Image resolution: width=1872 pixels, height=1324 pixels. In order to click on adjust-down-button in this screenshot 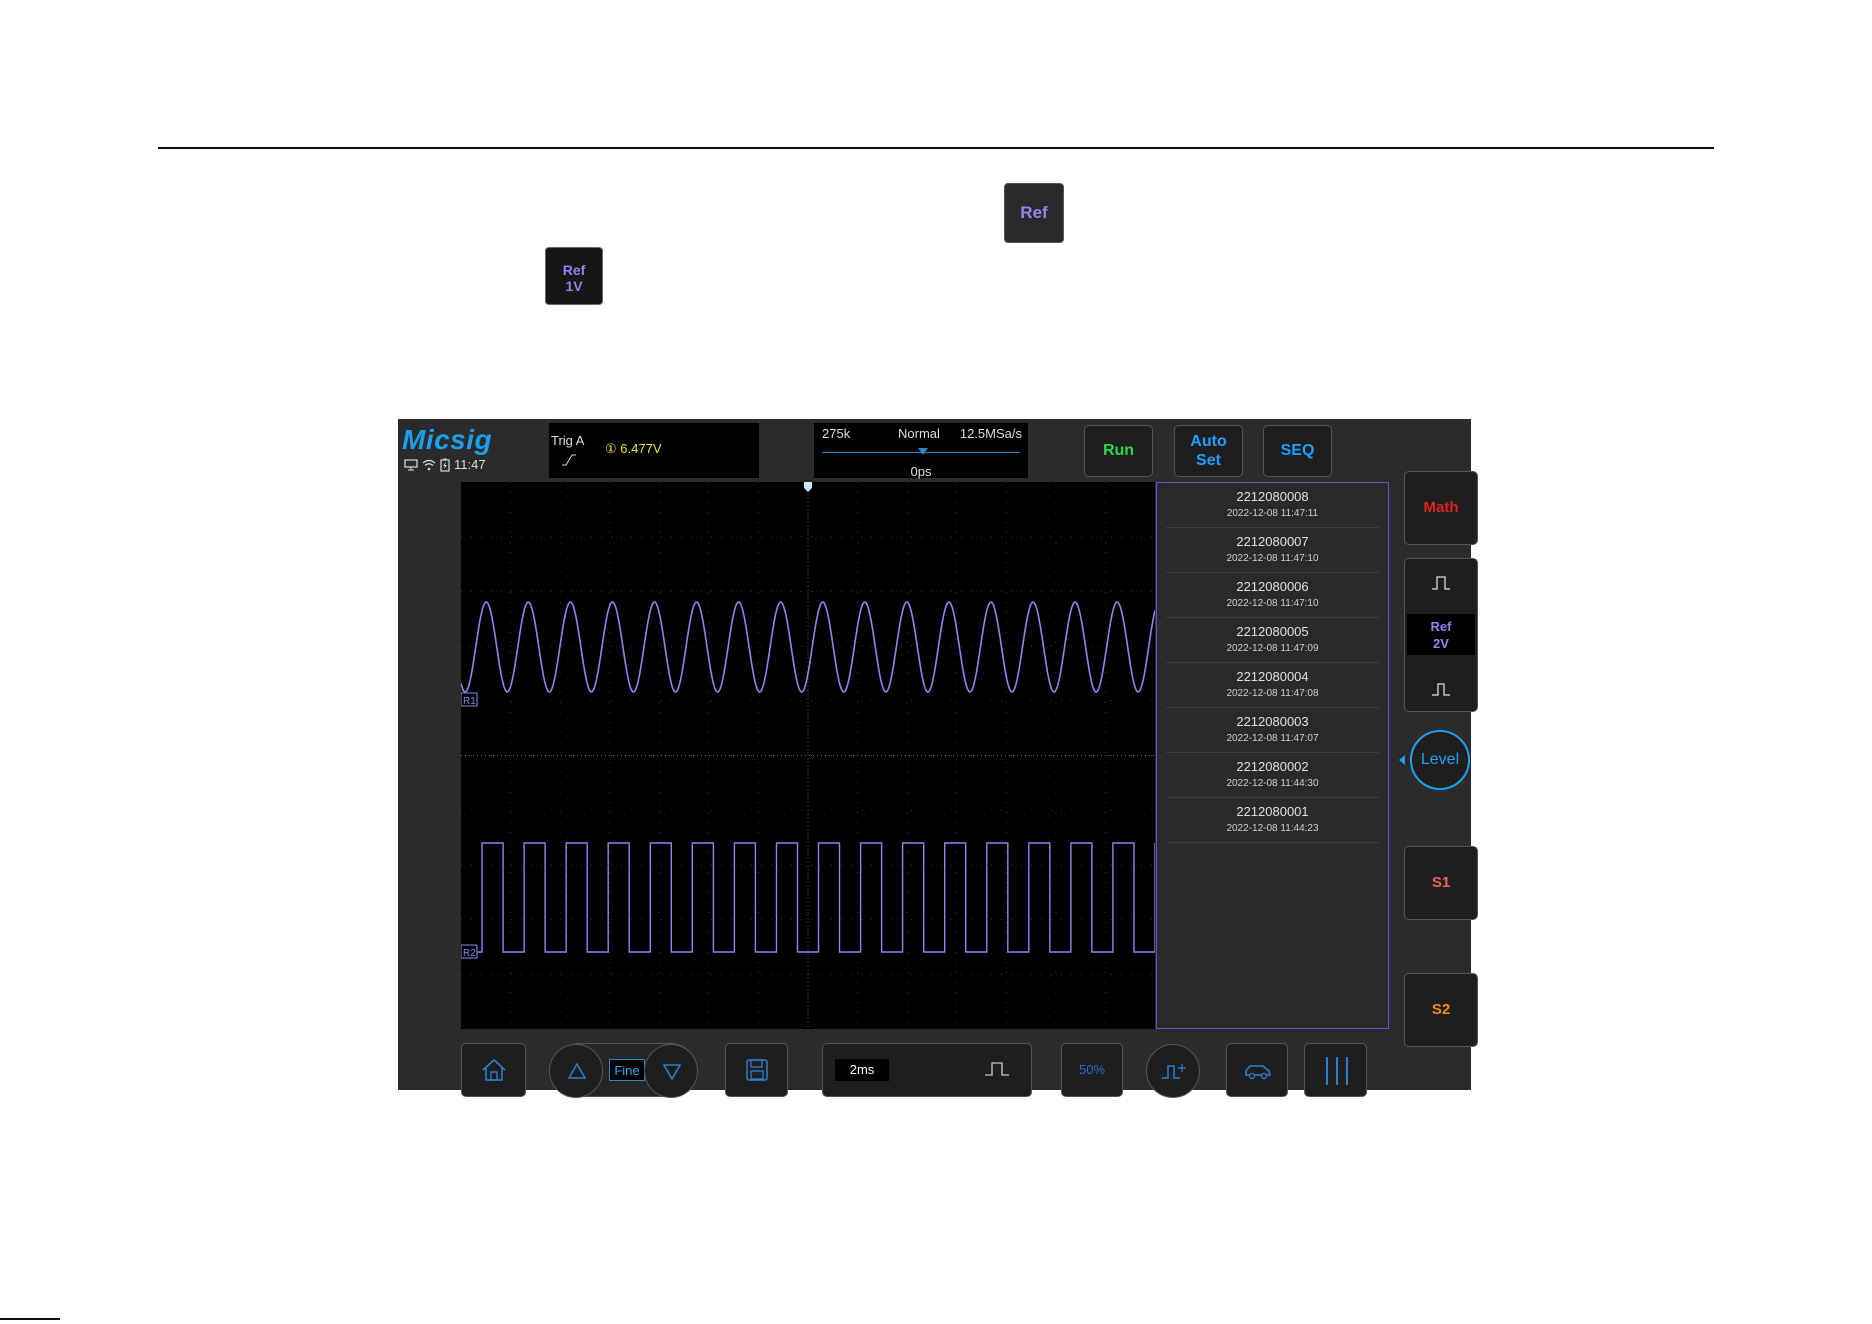, I will do `click(671, 1071)`.